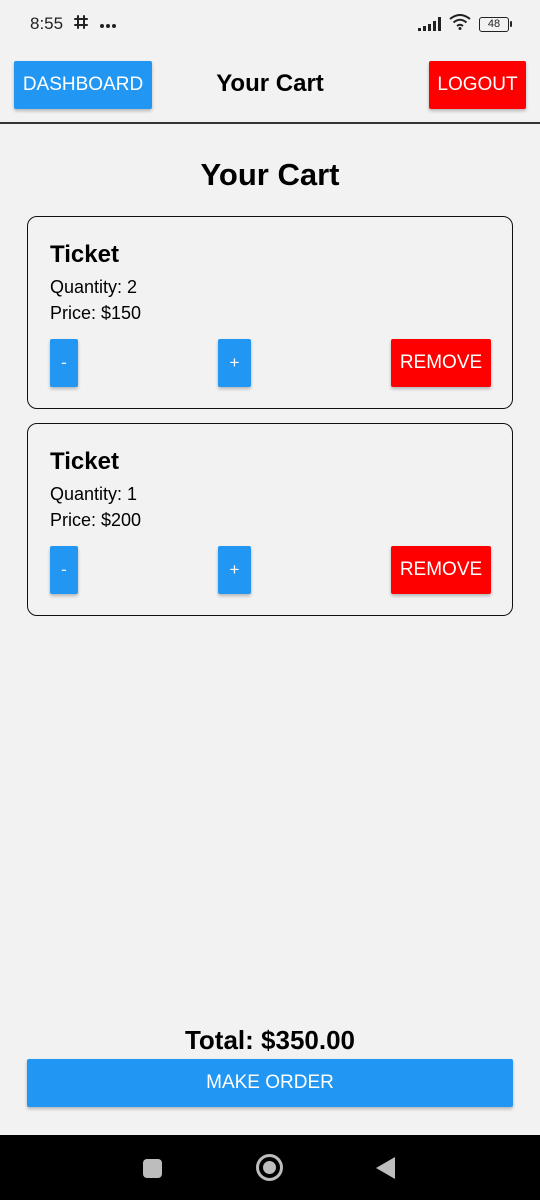 This screenshot has height=1200, width=540. I want to click on cart-total: Total: $350.00, so click(270, 1040).